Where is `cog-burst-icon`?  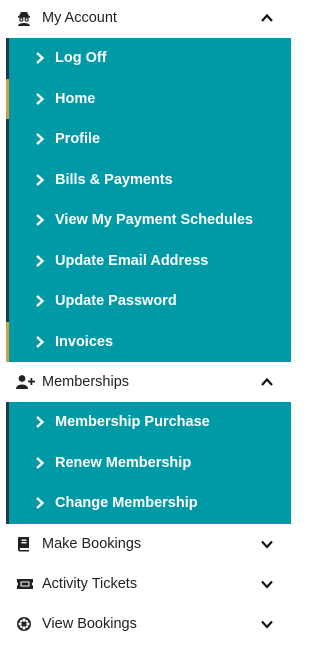 cog-burst-icon is located at coordinates (26, 624).